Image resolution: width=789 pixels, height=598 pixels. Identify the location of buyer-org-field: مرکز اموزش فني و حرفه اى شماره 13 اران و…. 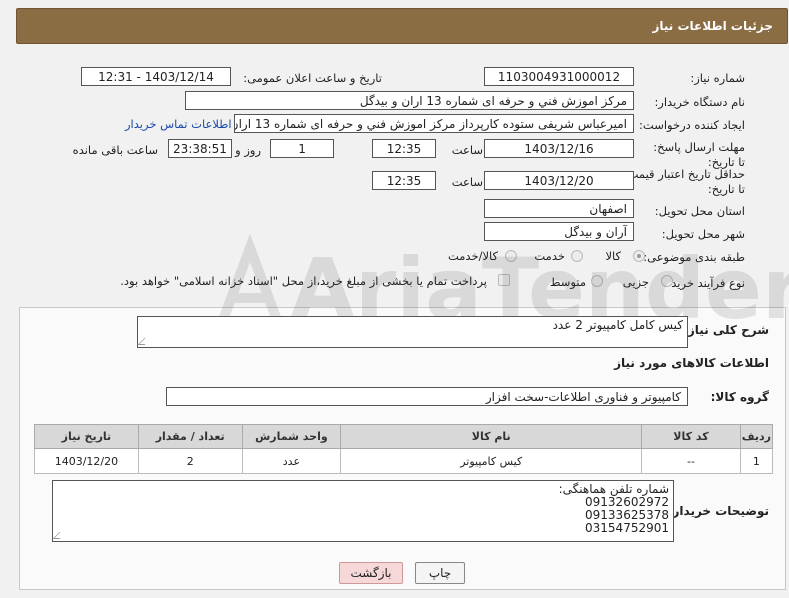
(409, 100).